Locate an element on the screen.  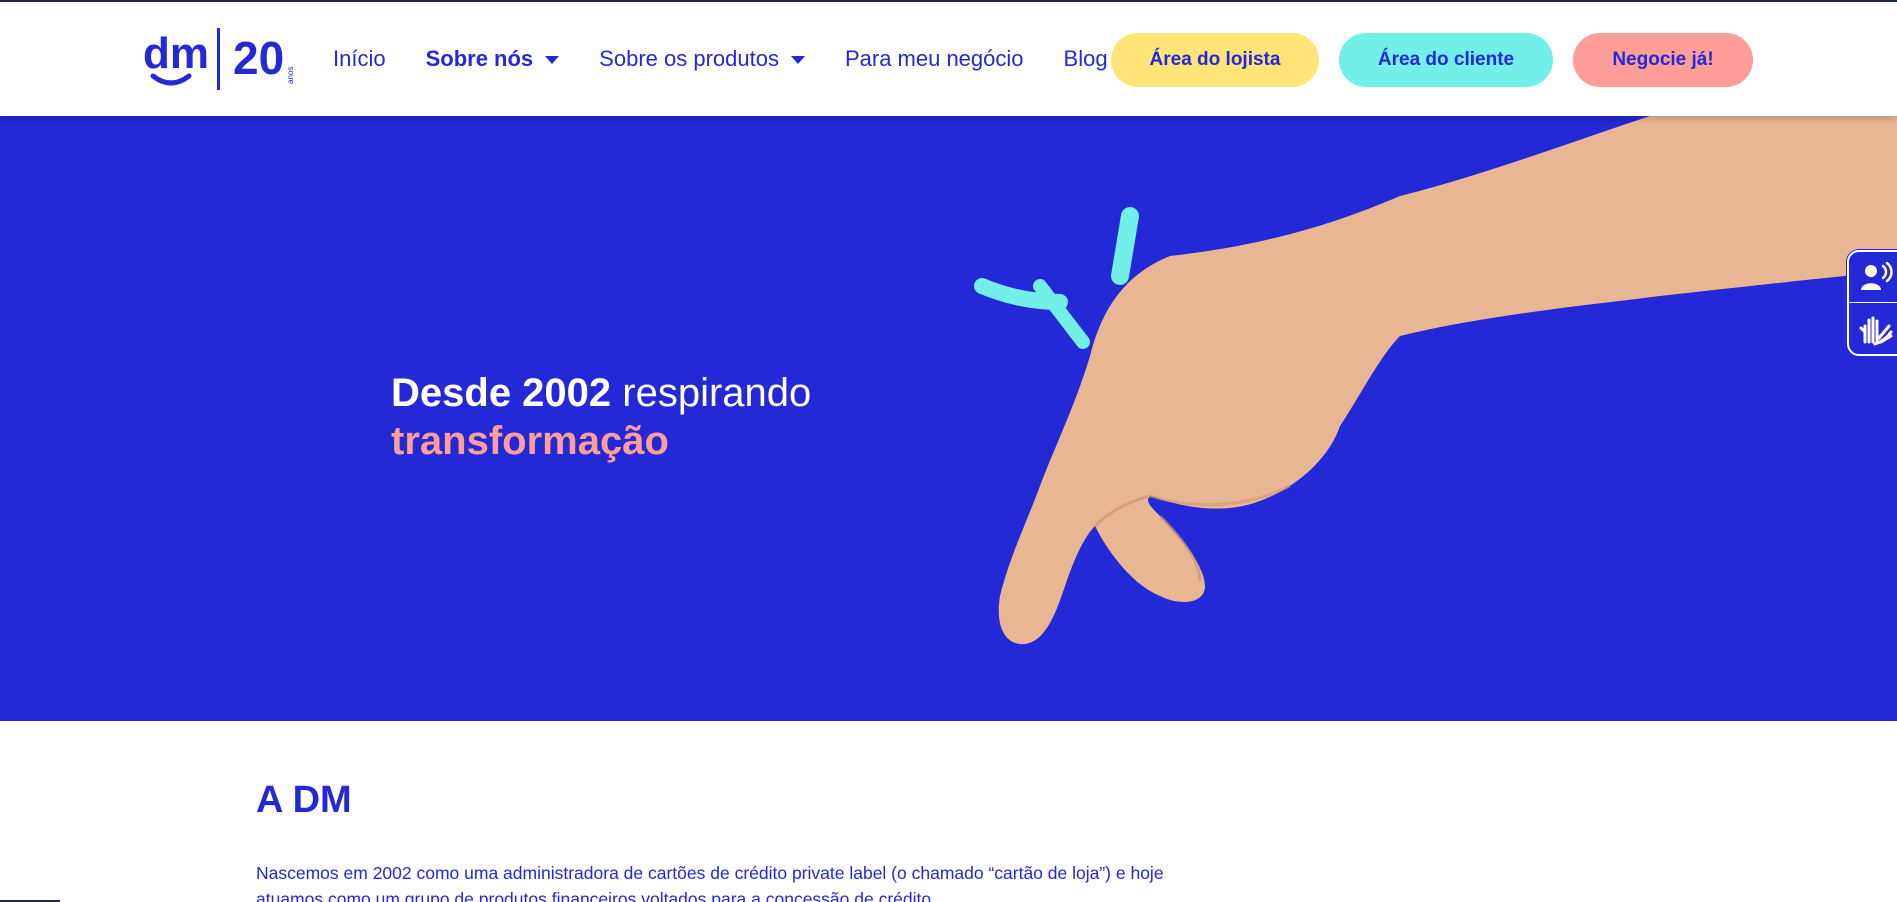
hero-line-2: transformação is located at coordinates (530, 441).